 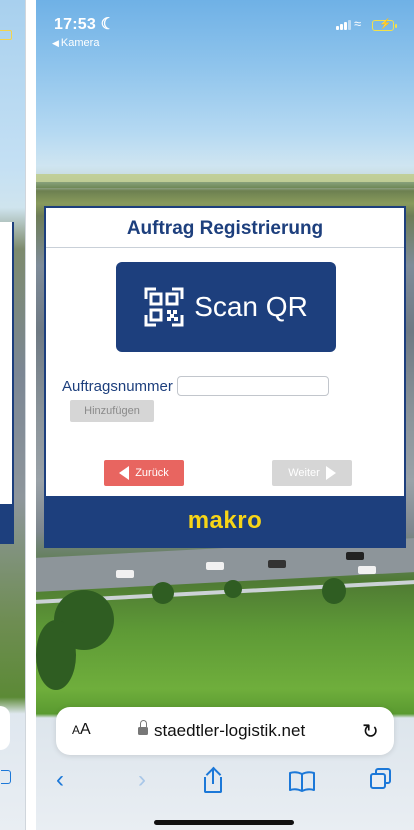 I want to click on battery-icon: ⚡, so click(x=384, y=25).